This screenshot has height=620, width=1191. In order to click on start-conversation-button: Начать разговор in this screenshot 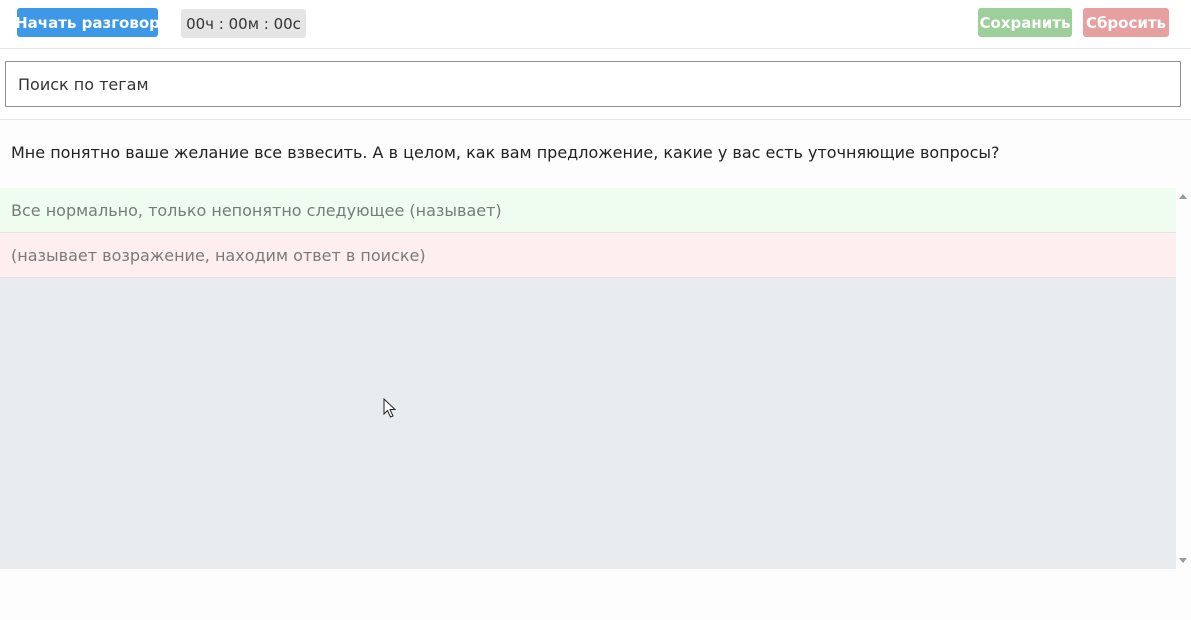, I will do `click(87, 22)`.